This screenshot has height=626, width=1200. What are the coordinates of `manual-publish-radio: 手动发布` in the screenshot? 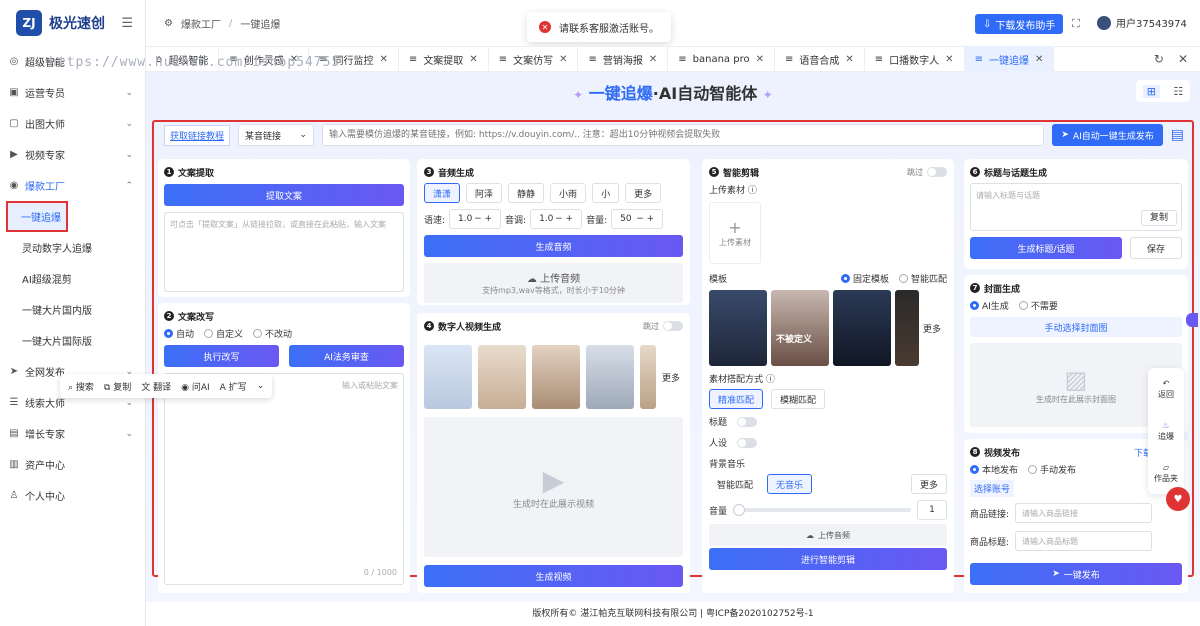 It's located at (1052, 469).